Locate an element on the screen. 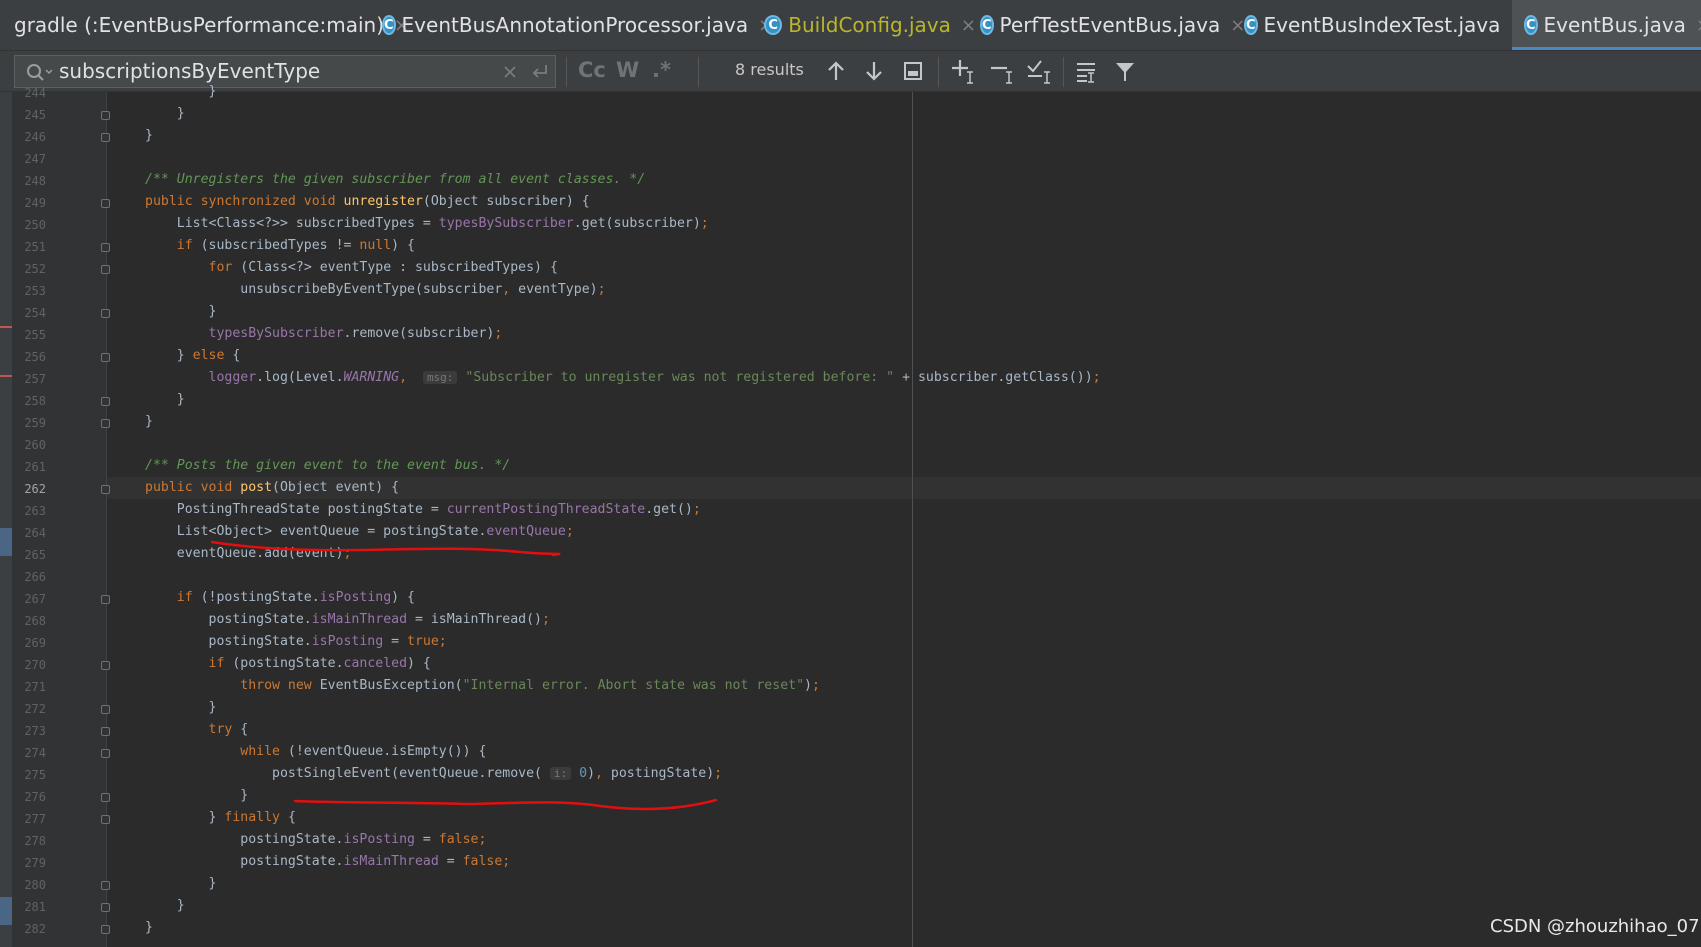 The height and width of the screenshot is (947, 1701). annotation-layer is located at coordinates (464, 675).